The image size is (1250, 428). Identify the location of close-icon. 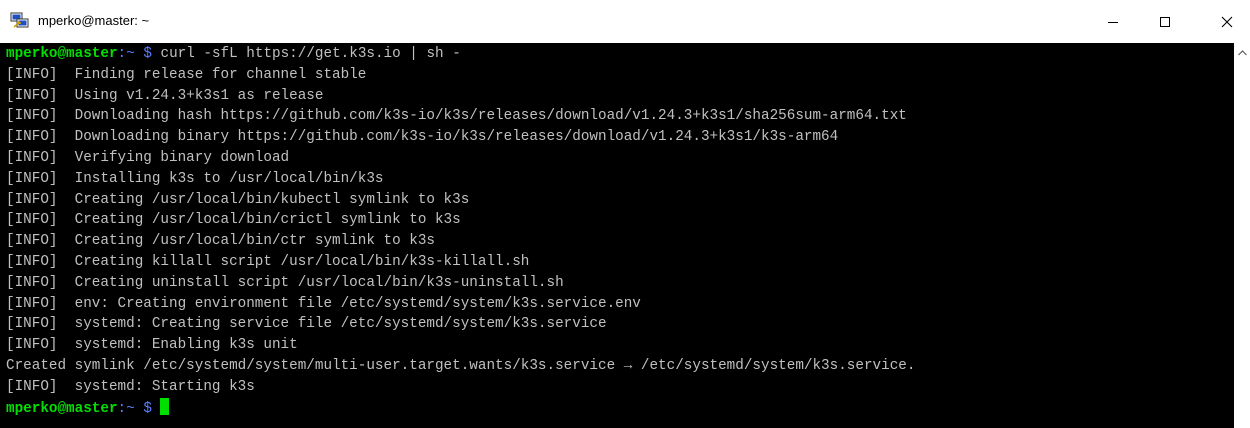
(1227, 22).